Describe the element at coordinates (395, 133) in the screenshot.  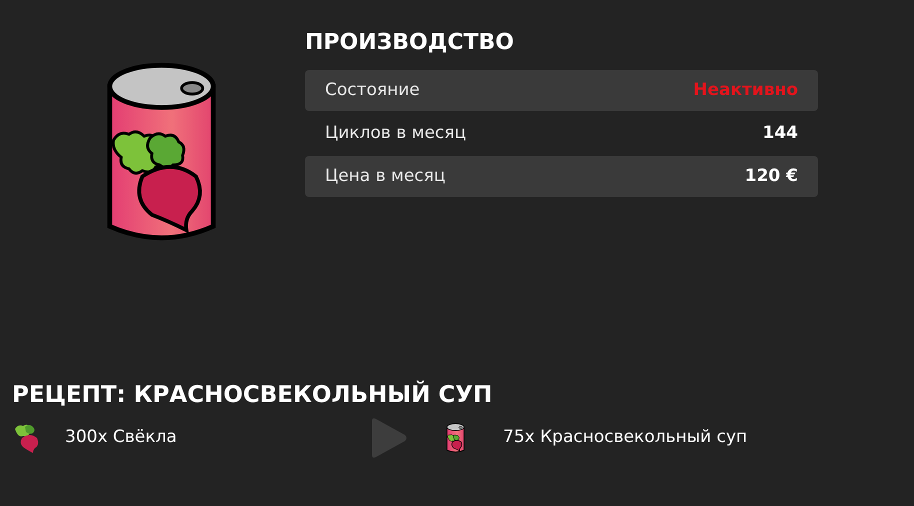
I see `stat-label: Циклов в месяц` at that location.